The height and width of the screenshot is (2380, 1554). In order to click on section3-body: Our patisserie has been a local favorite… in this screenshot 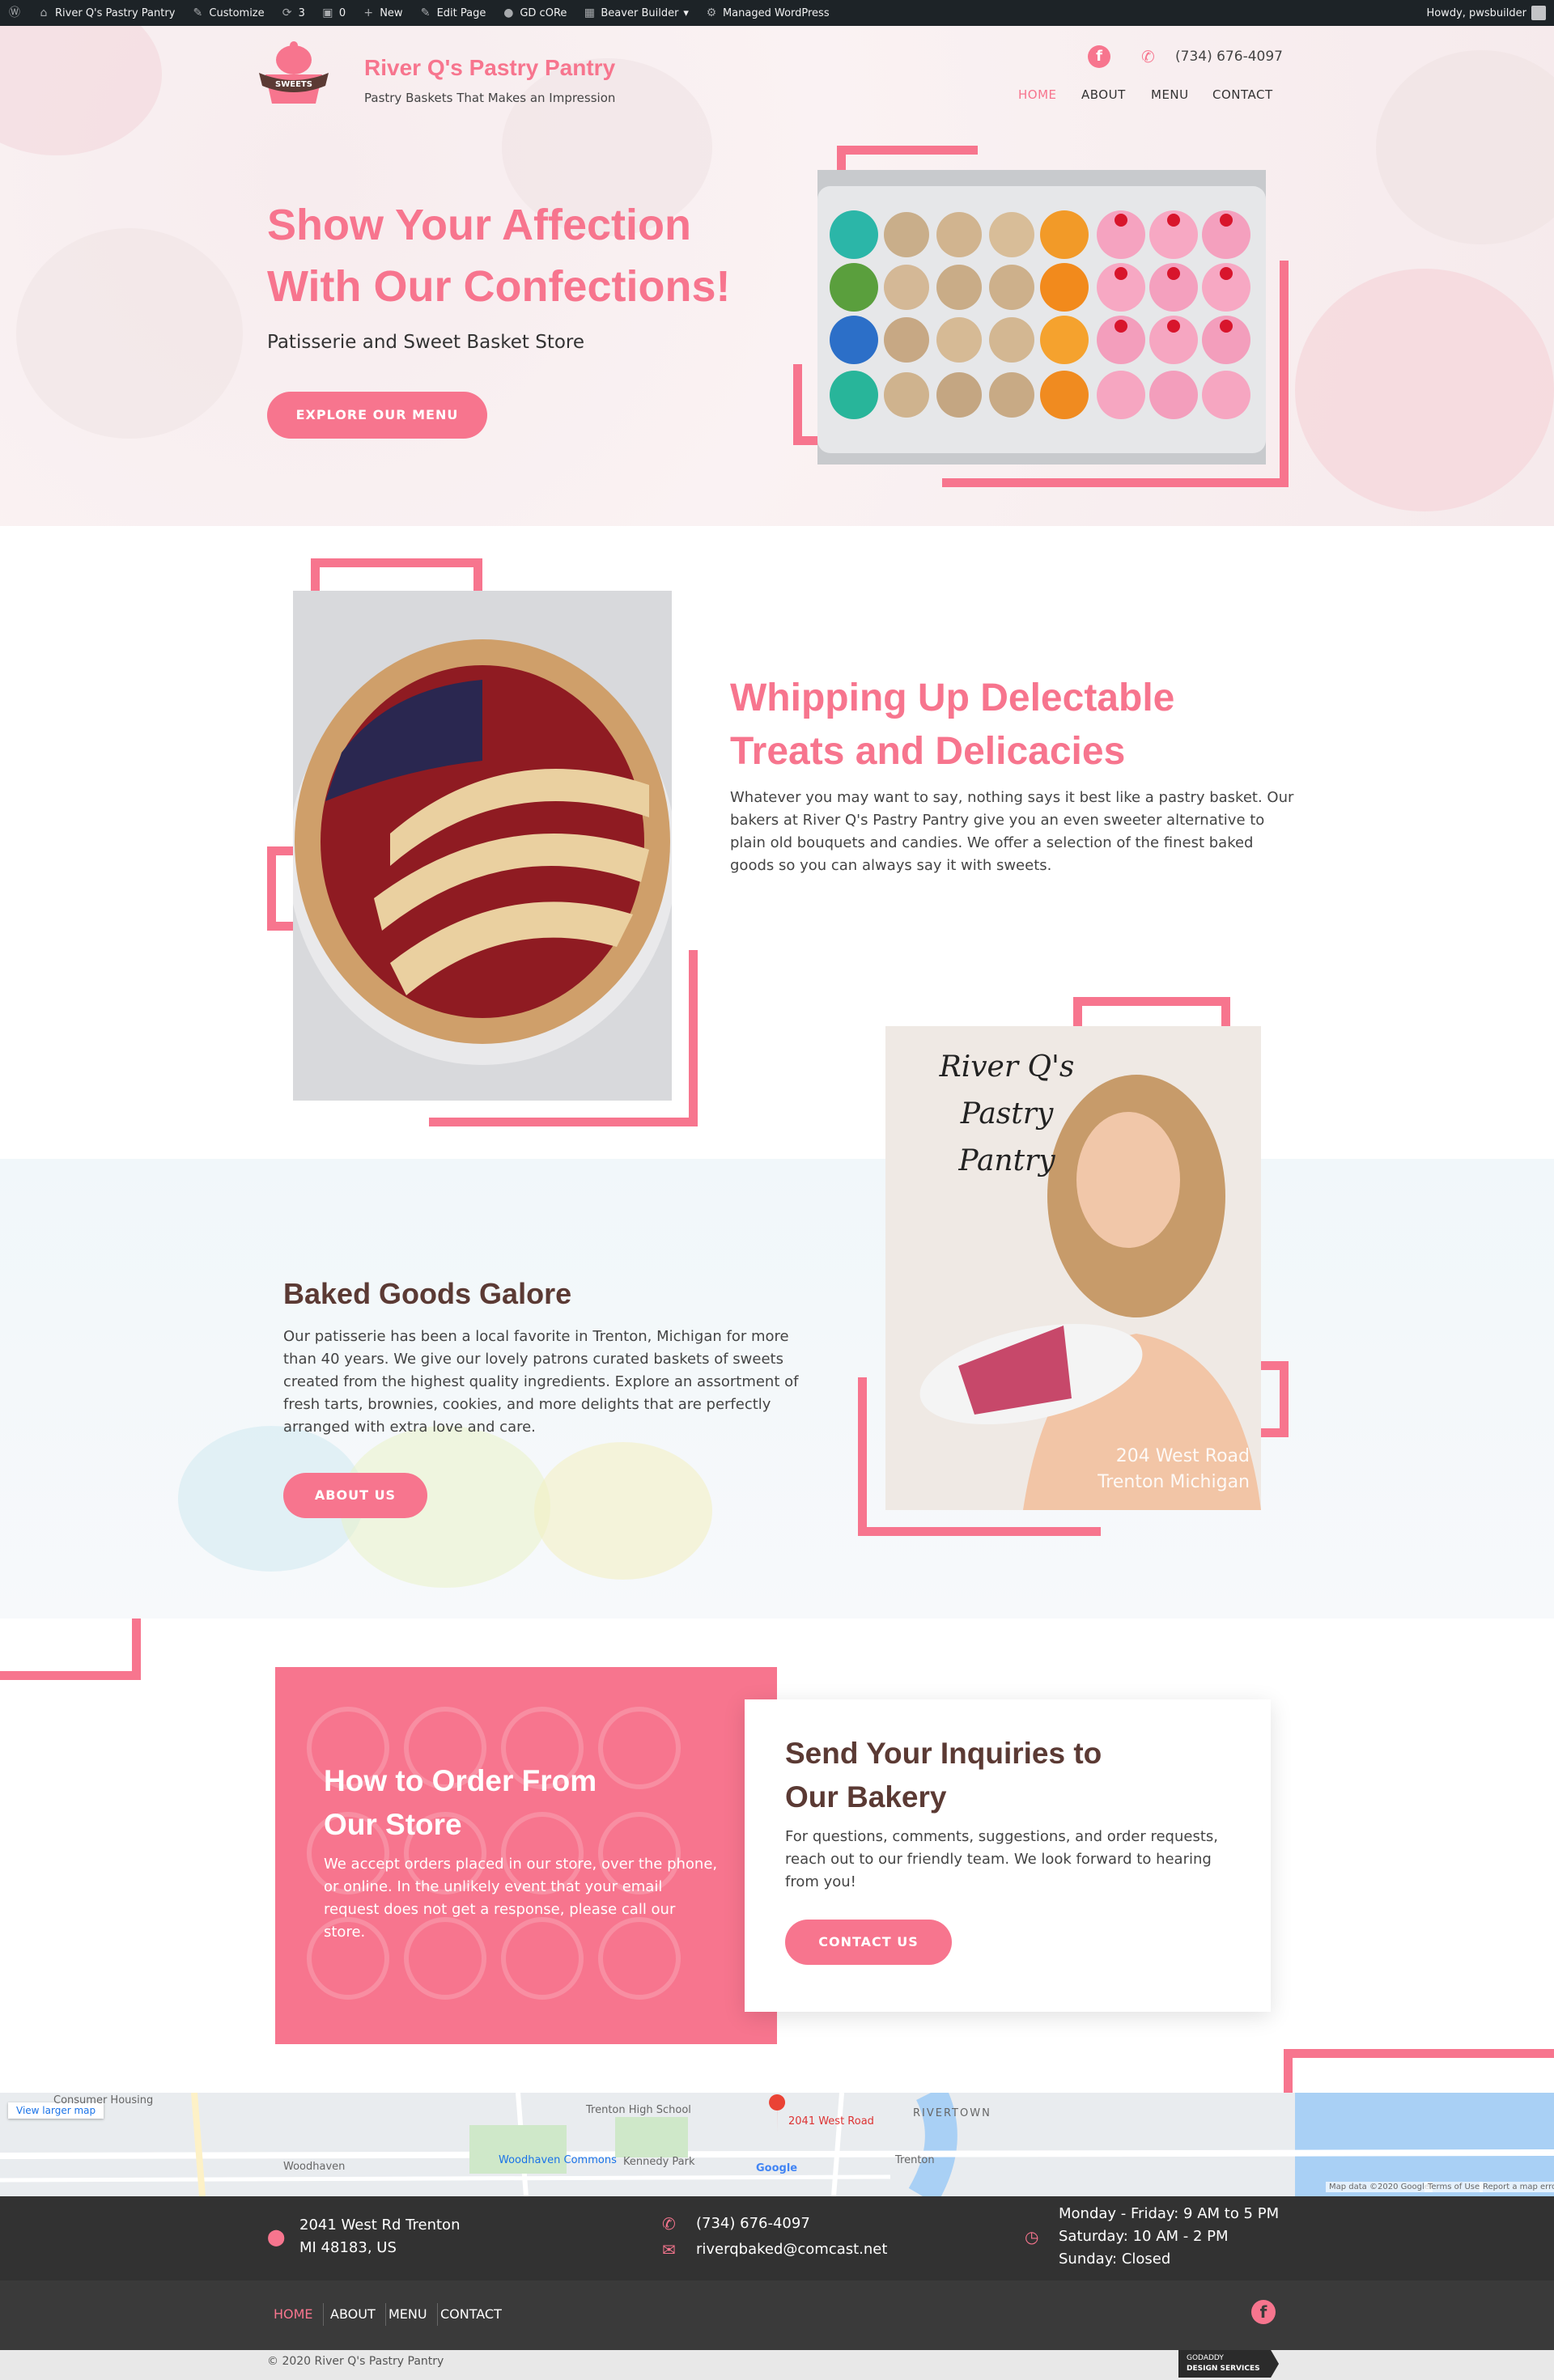, I will do `click(541, 1382)`.